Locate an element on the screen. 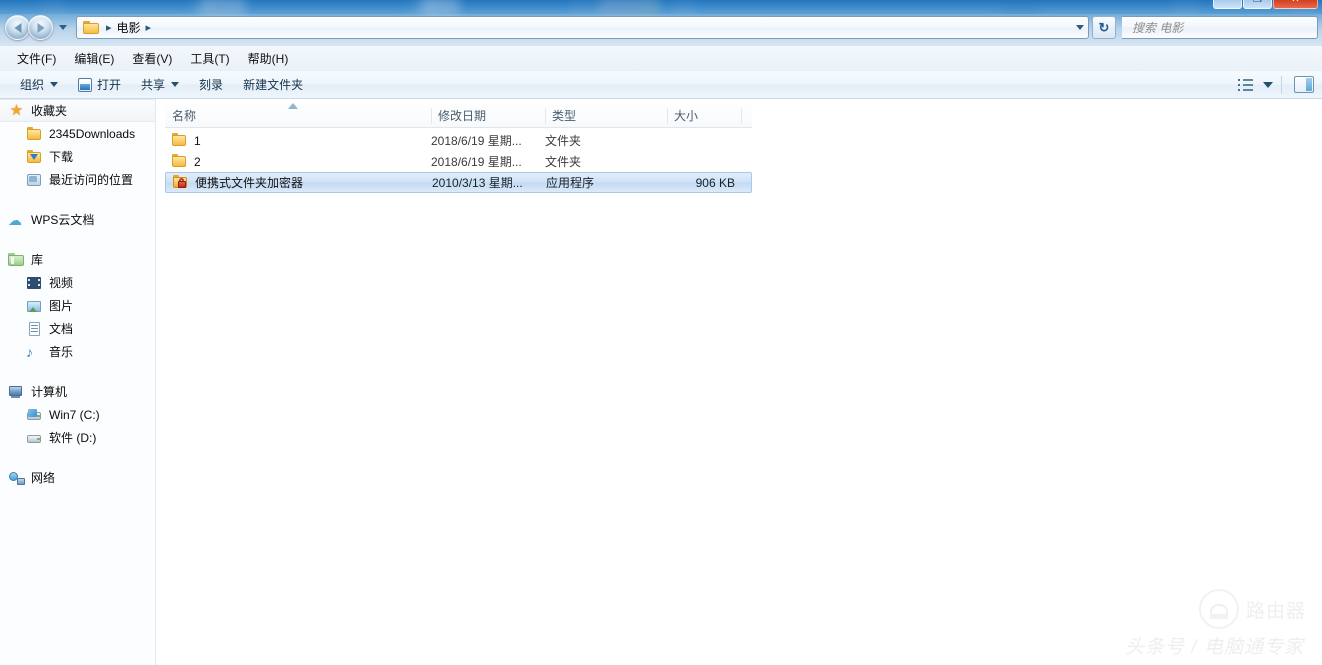 Image resolution: width=1322 pixels, height=665 pixels. sidebar-item-2345downloads: 2345Downloads is located at coordinates (77, 133).